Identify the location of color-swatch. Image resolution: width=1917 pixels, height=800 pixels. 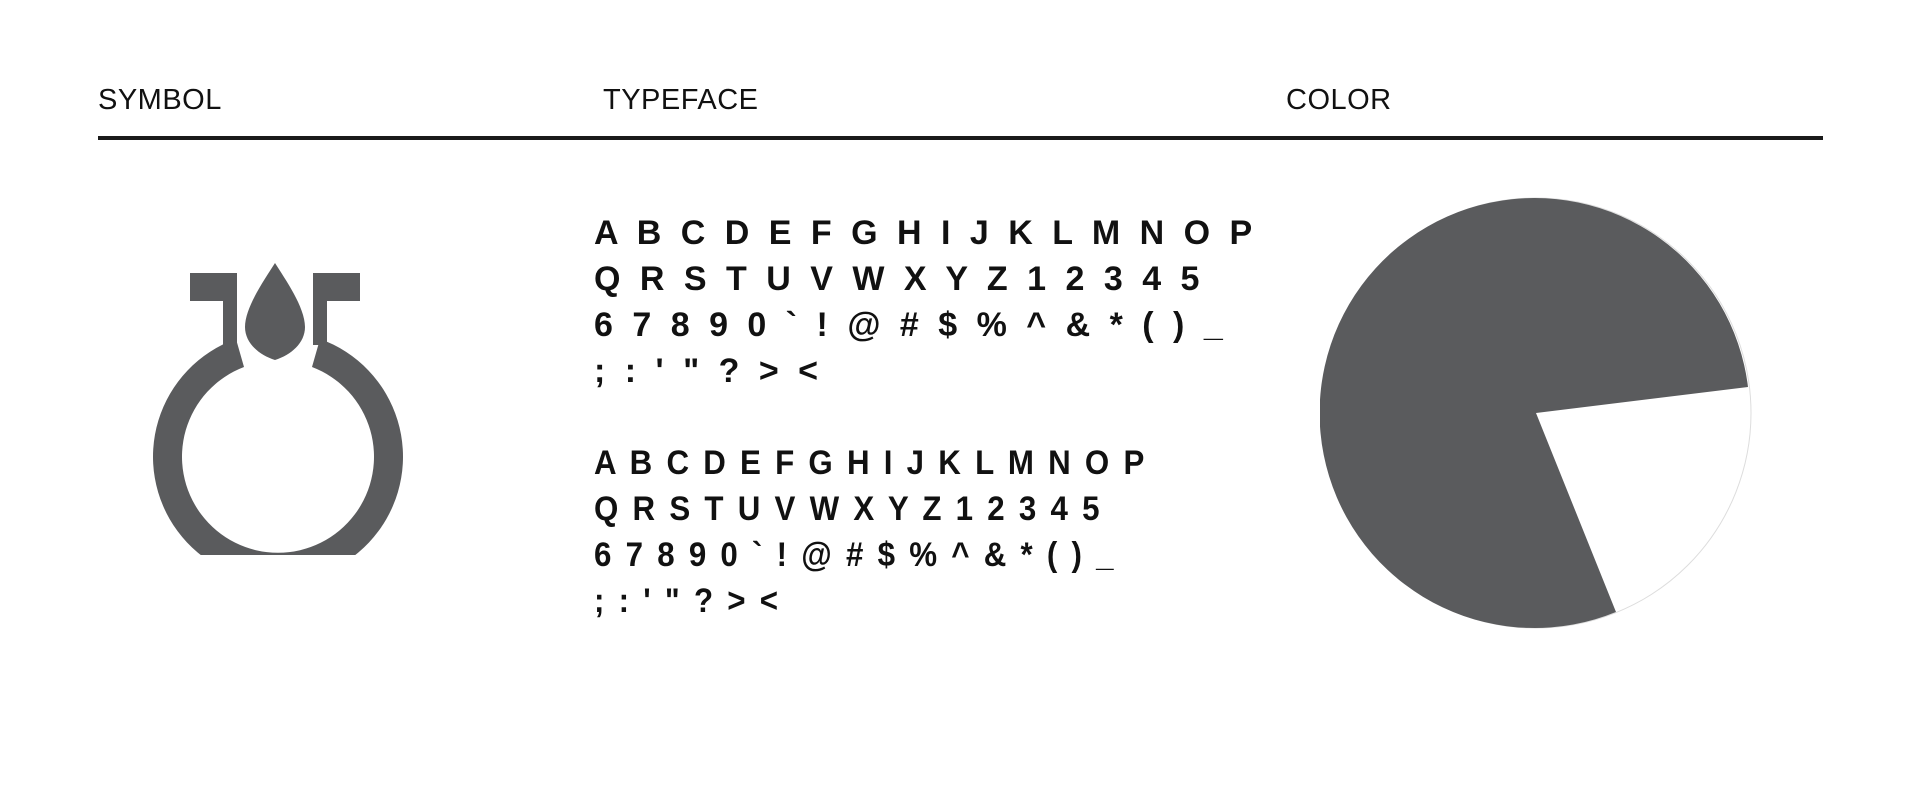
(1536, 413).